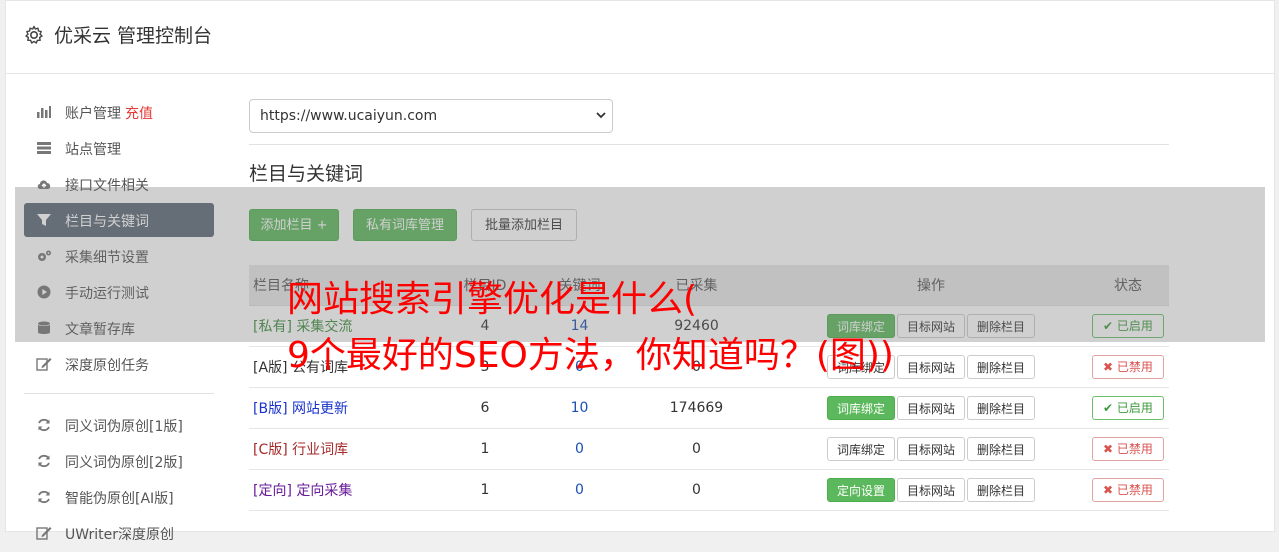 Image resolution: width=1279 pixels, height=552 pixels. What do you see at coordinates (93, 114) in the screenshot?
I see `sidebar-item-label: 账户管理` at bounding box center [93, 114].